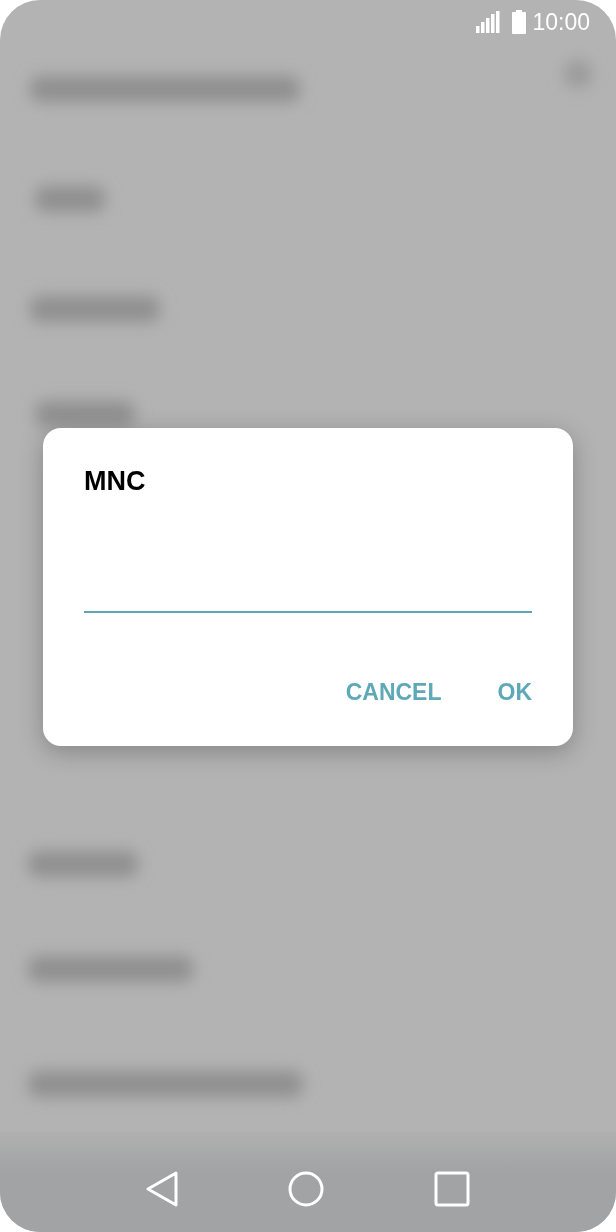 The height and width of the screenshot is (1232, 616). Describe the element at coordinates (162, 1189) in the screenshot. I see `back-icon` at that location.